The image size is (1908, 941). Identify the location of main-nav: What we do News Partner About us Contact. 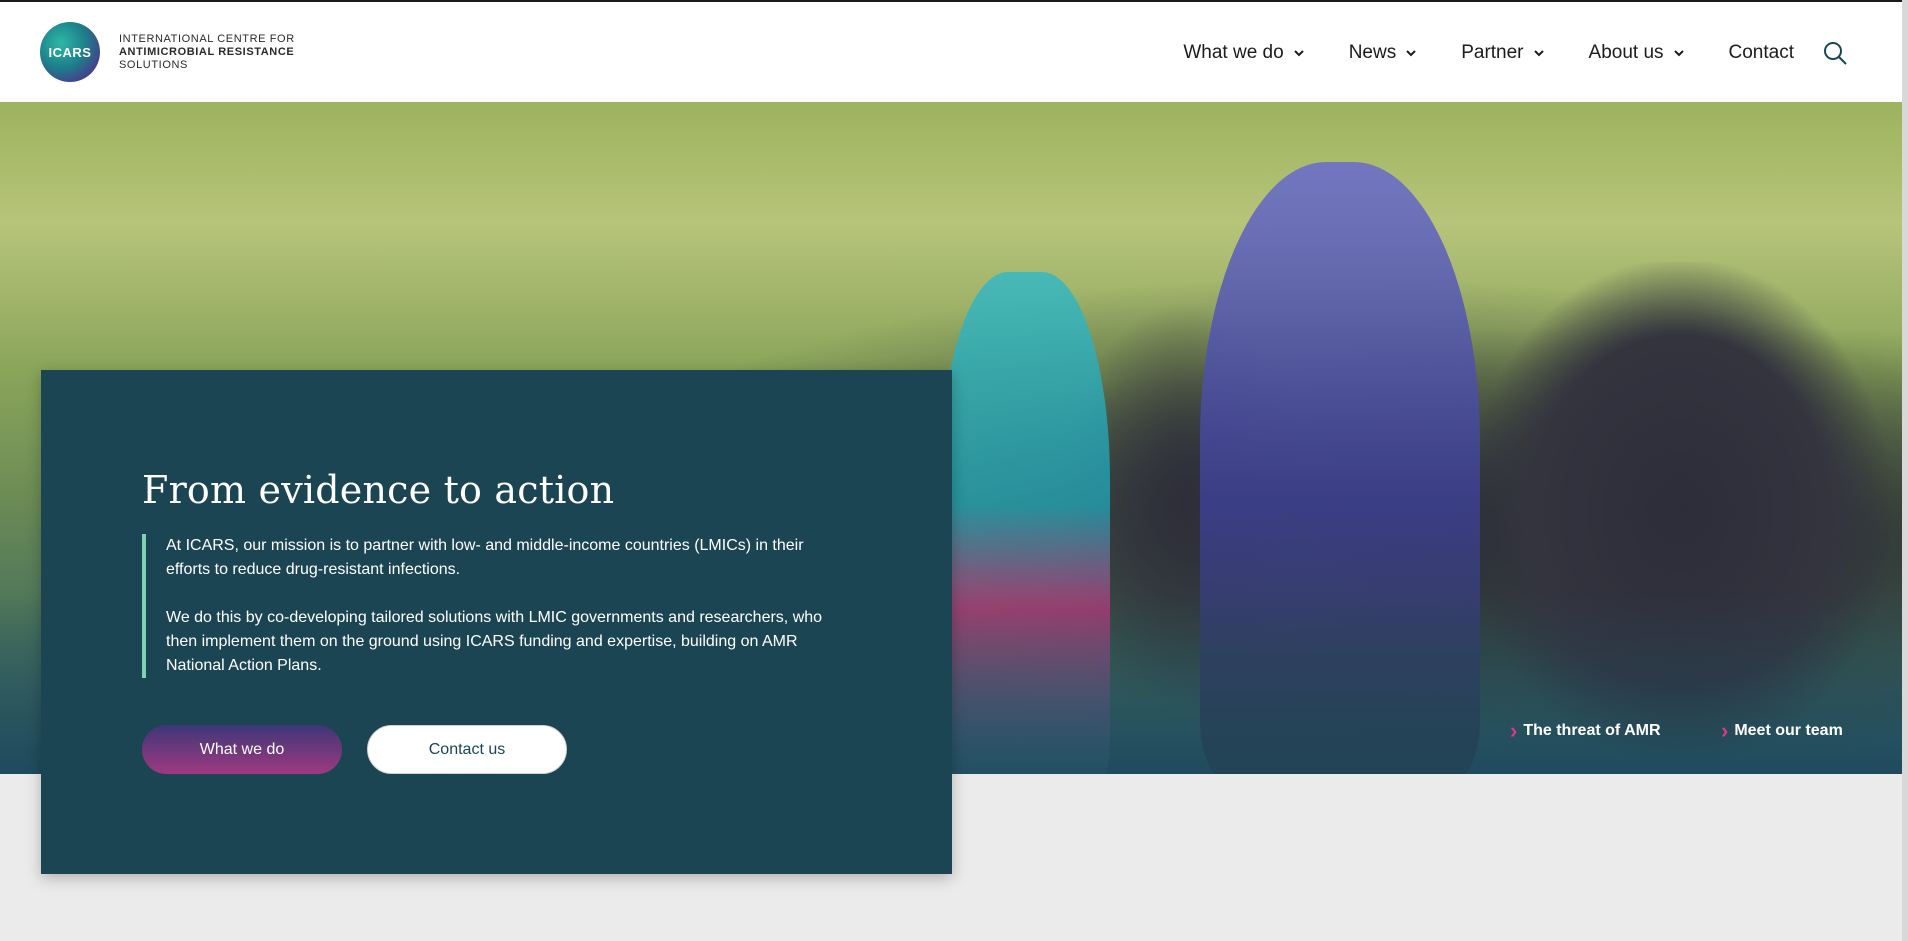
(1493, 53).